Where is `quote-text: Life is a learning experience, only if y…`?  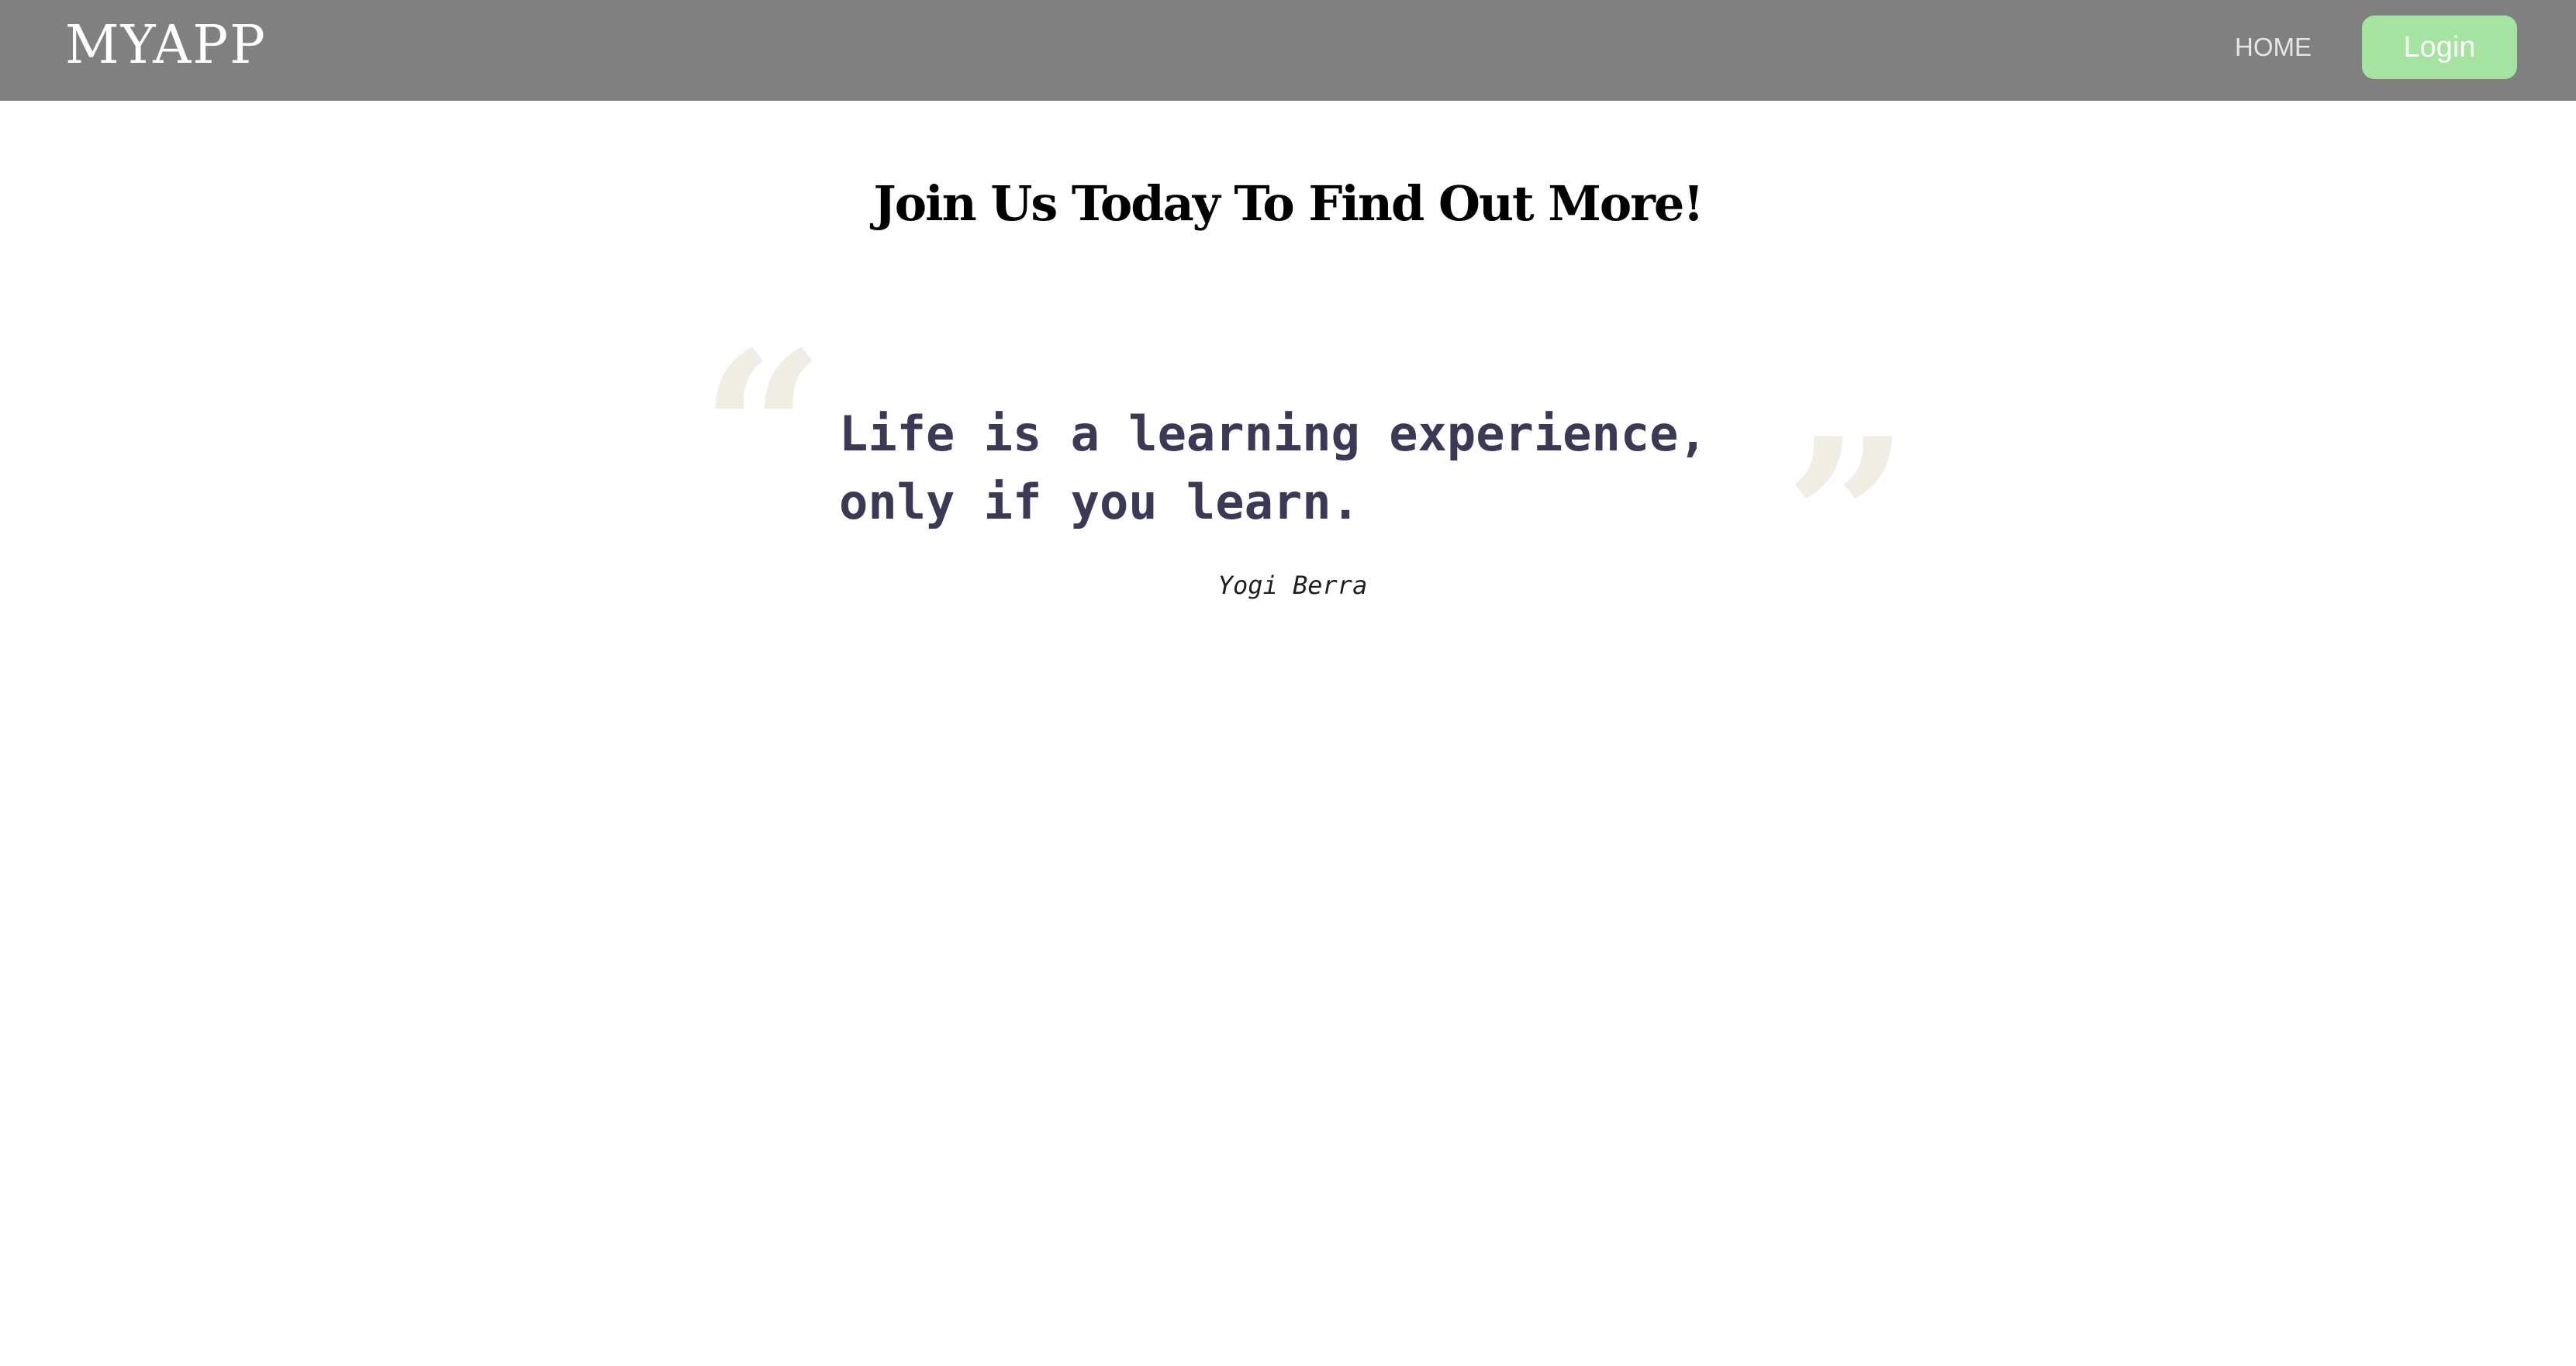 quote-text: Life is a learning experience, only if y… is located at coordinates (1285, 468).